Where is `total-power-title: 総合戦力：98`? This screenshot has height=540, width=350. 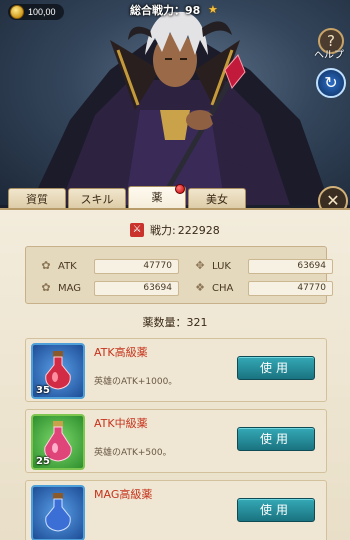 total-power-title: 総合戦力：98 is located at coordinates (165, 10).